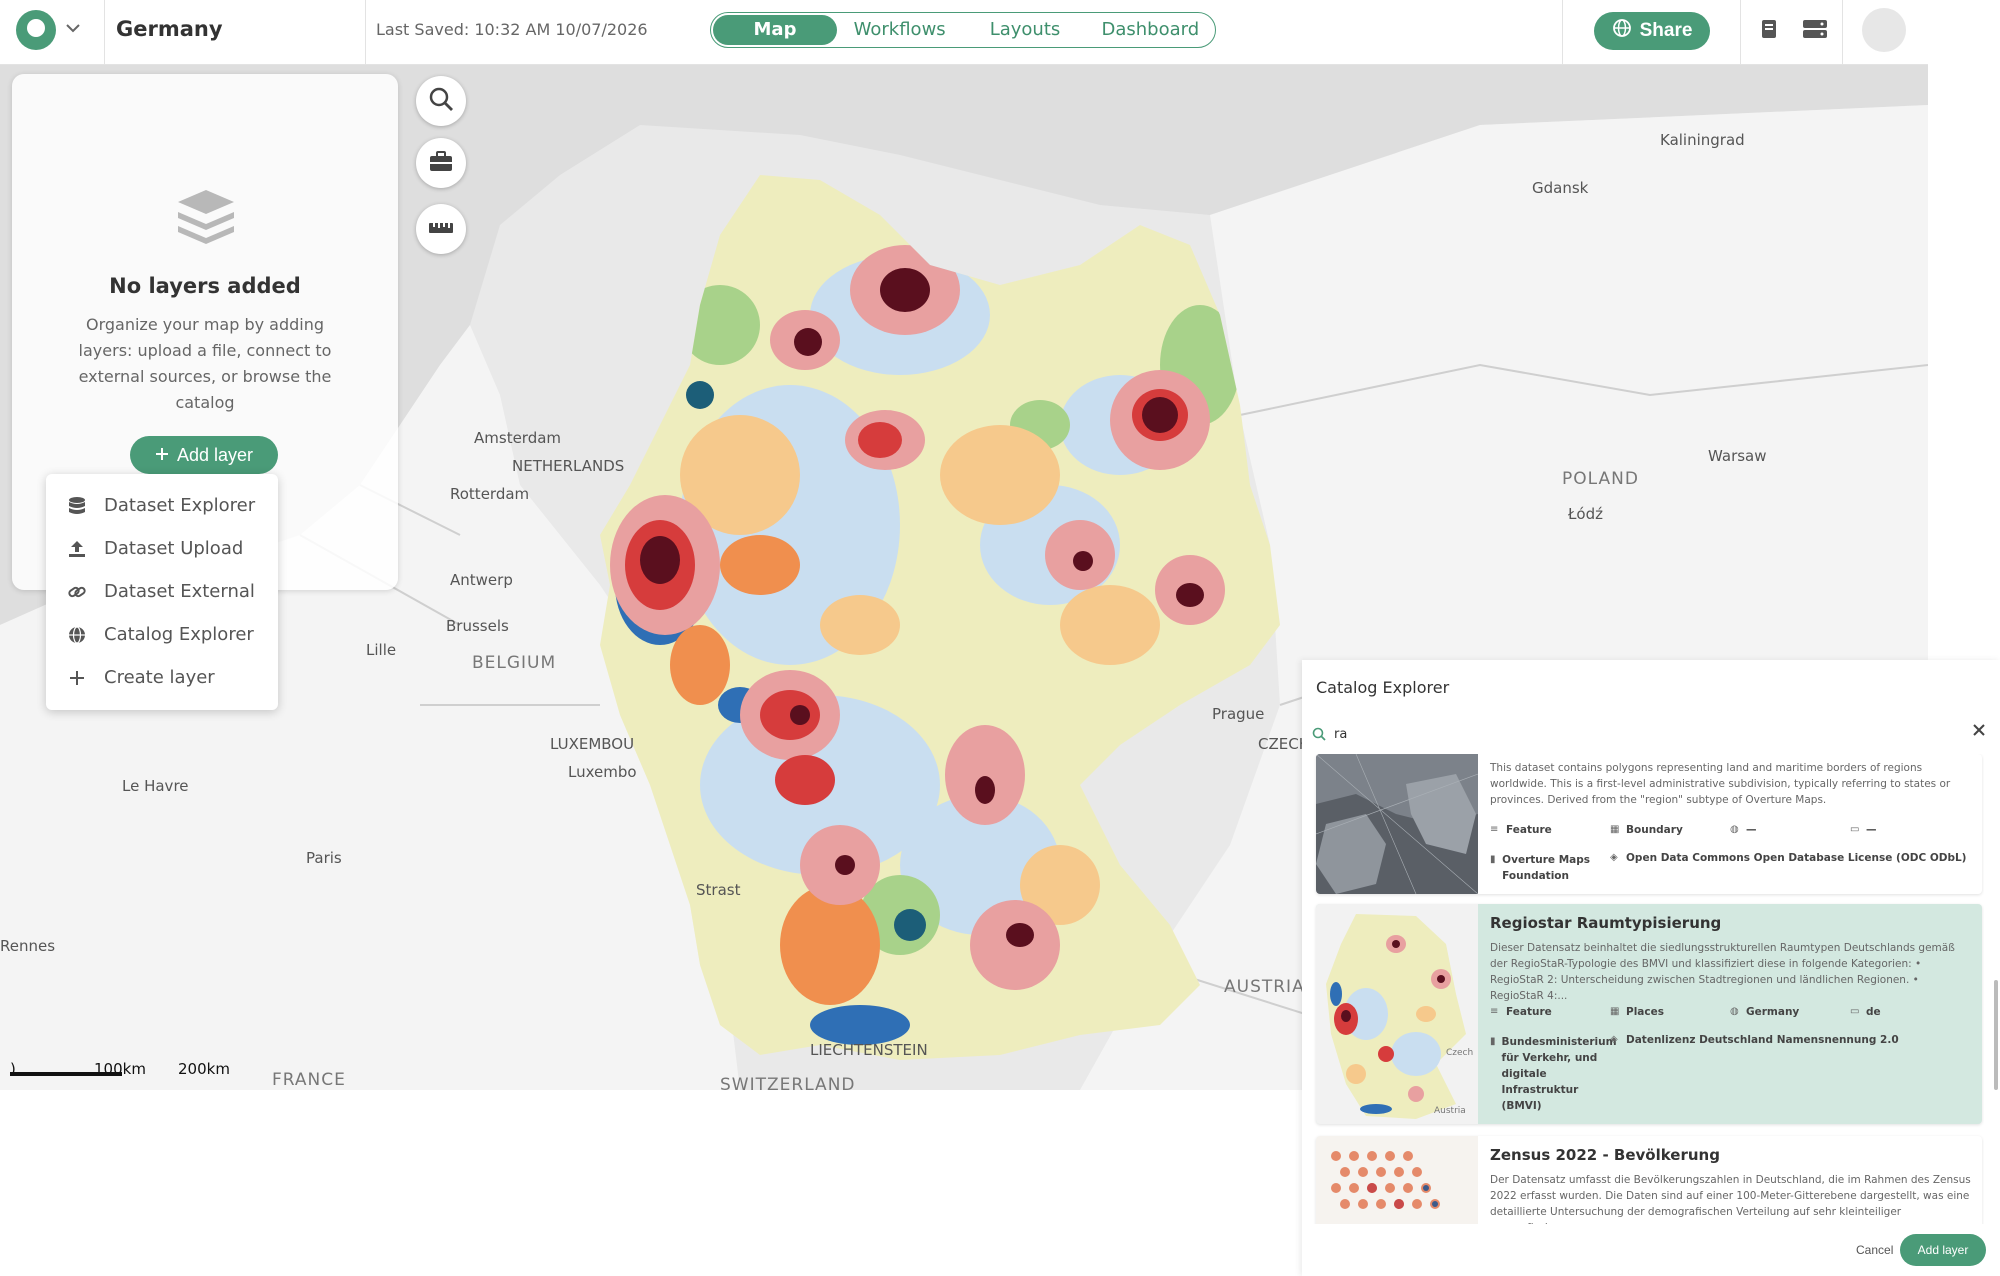 The width and height of the screenshot is (2000, 1276). I want to click on catalog-add-layer-button: Add layer, so click(1943, 1250).